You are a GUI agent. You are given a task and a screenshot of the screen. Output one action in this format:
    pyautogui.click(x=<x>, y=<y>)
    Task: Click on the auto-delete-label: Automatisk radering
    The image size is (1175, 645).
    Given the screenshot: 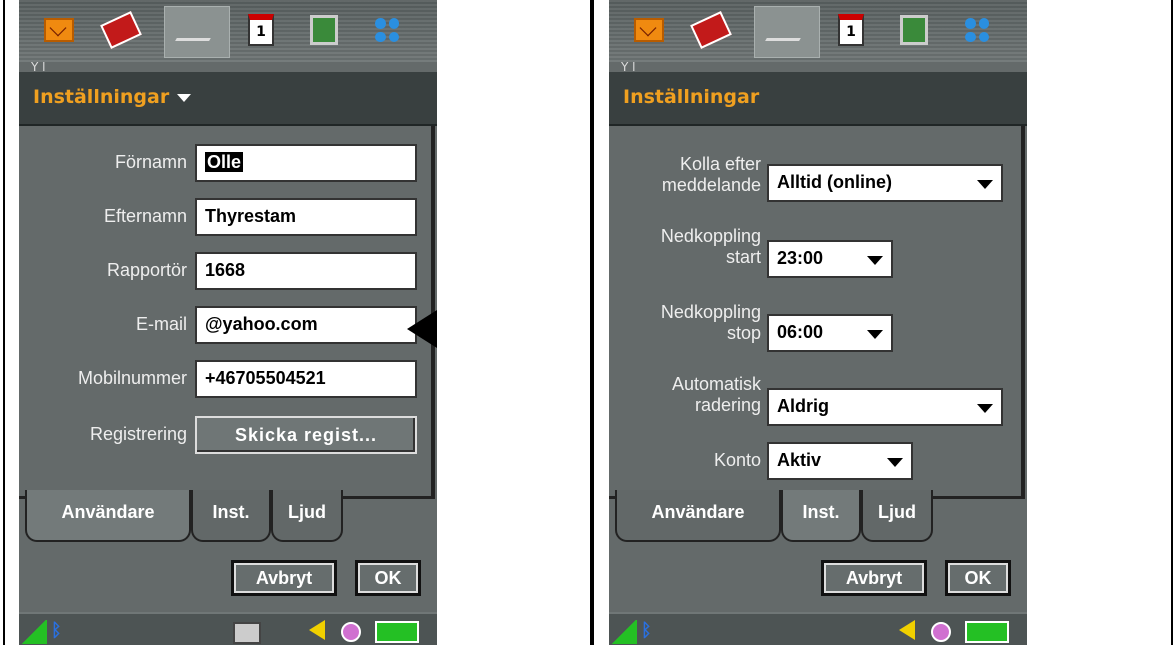 What is the action you would take?
    pyautogui.click(x=716, y=394)
    